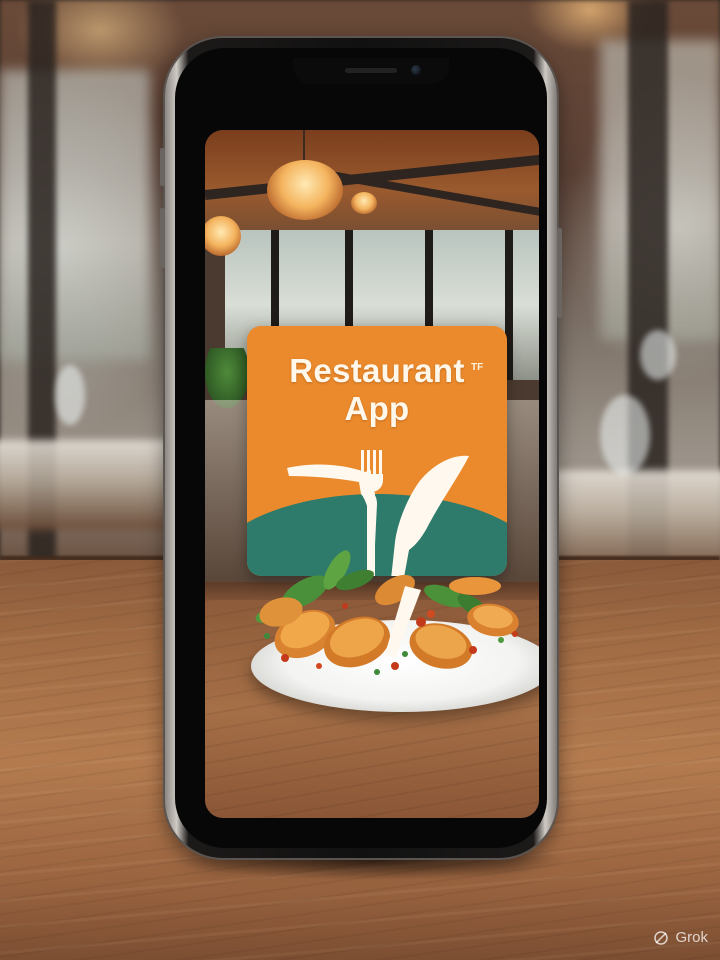 The image size is (720, 960). What do you see at coordinates (661, 937) in the screenshot?
I see `grok-logo-icon` at bounding box center [661, 937].